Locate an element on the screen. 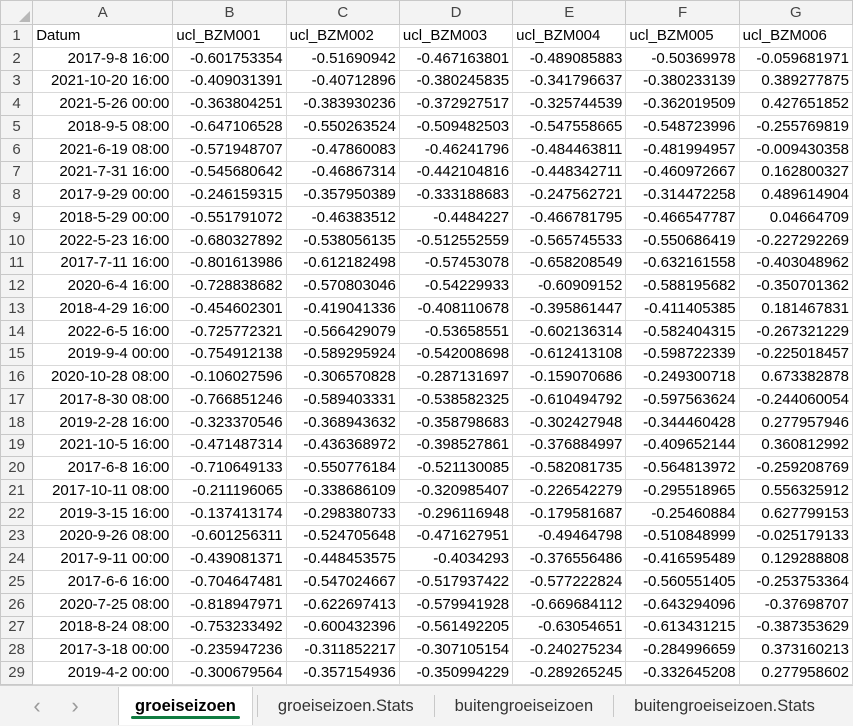 The height and width of the screenshot is (726, 853). cell: -0.380233139 is located at coordinates (682, 81).